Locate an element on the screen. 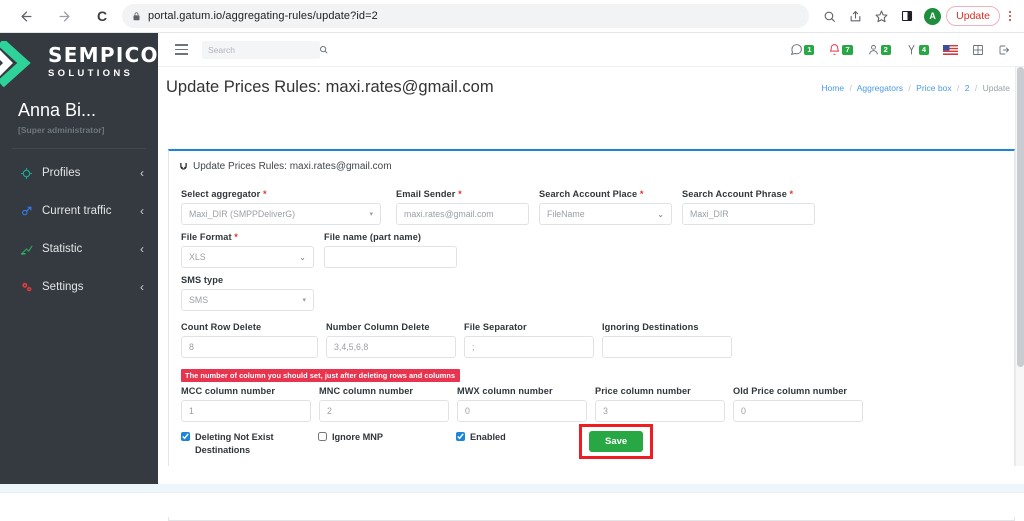  field-label: MCC column number is located at coordinates (228, 391).